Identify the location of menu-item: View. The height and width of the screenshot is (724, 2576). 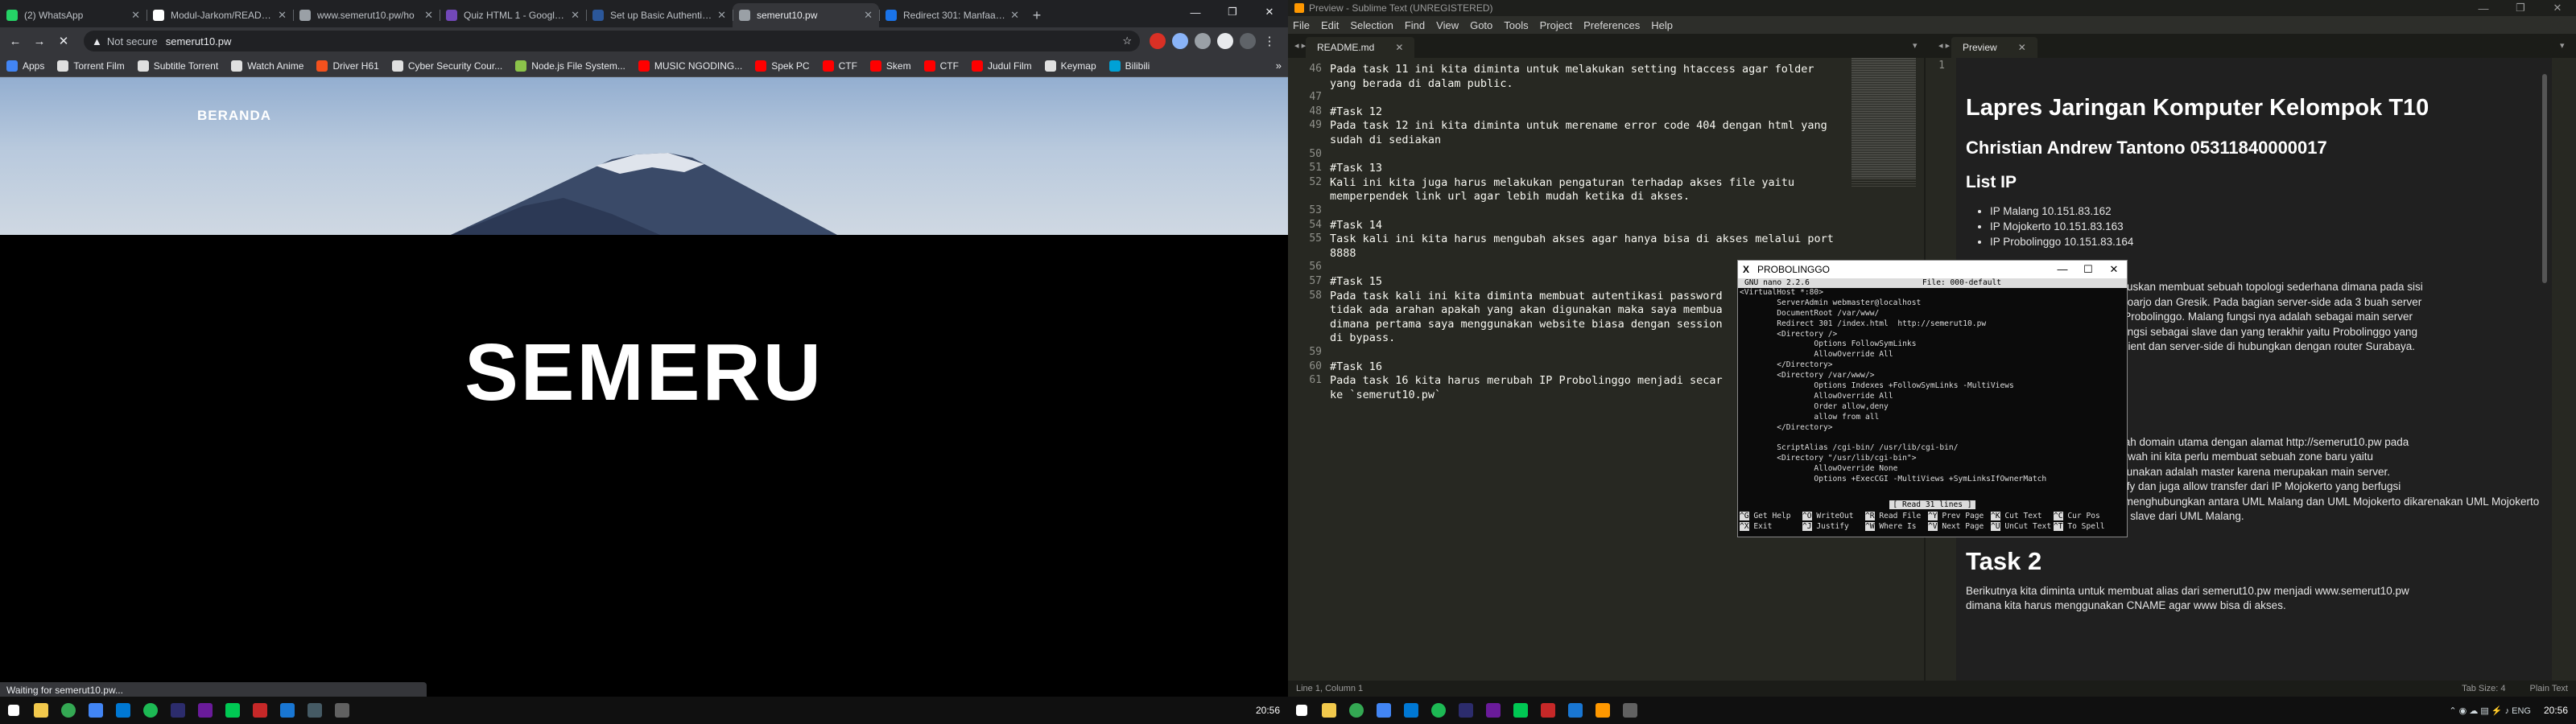
(1447, 25).